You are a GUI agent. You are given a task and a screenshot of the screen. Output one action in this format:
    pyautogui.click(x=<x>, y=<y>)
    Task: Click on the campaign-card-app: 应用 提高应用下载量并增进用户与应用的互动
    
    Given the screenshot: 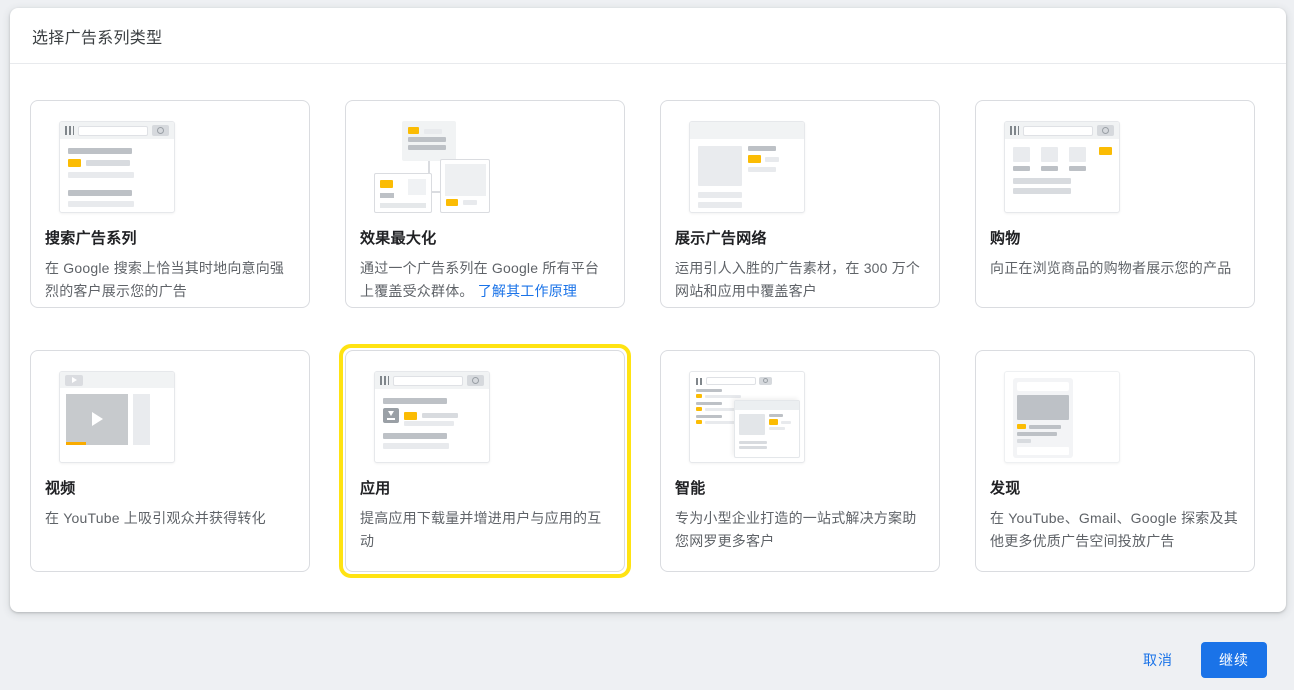 What is the action you would take?
    pyautogui.click(x=485, y=461)
    